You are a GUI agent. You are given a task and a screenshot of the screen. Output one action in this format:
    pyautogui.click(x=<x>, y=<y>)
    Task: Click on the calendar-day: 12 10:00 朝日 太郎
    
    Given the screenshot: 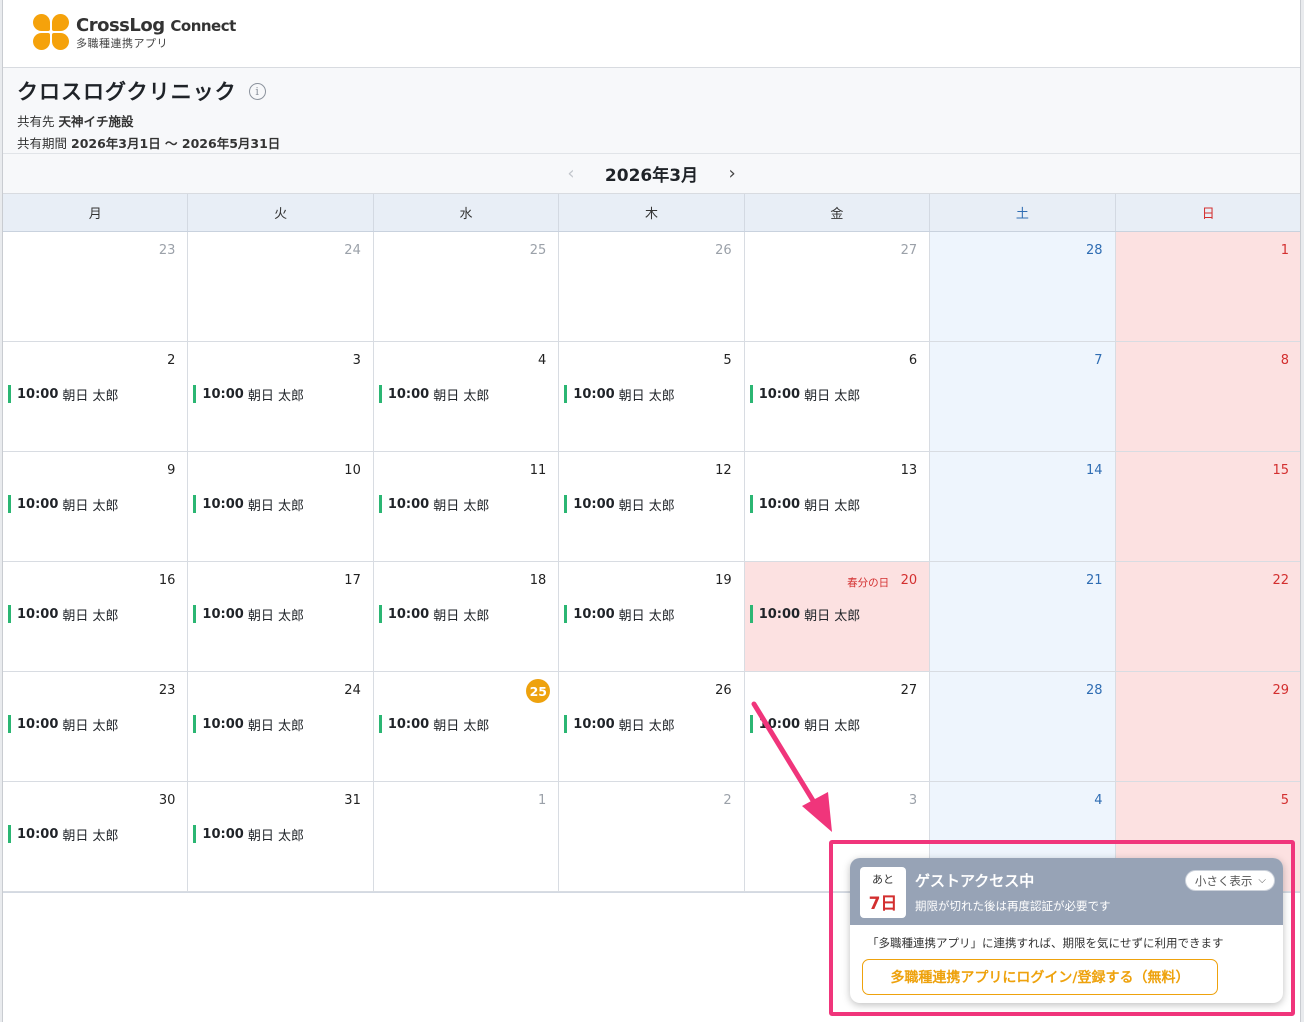 What is the action you would take?
    pyautogui.click(x=652, y=507)
    